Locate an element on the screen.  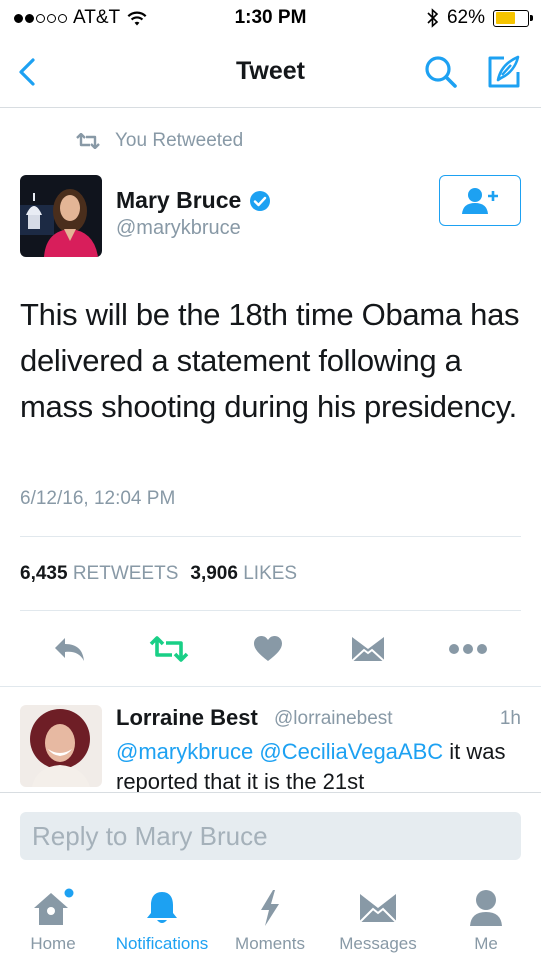
likes-stat: 3,906 LIKES is located at coordinates (243, 574).